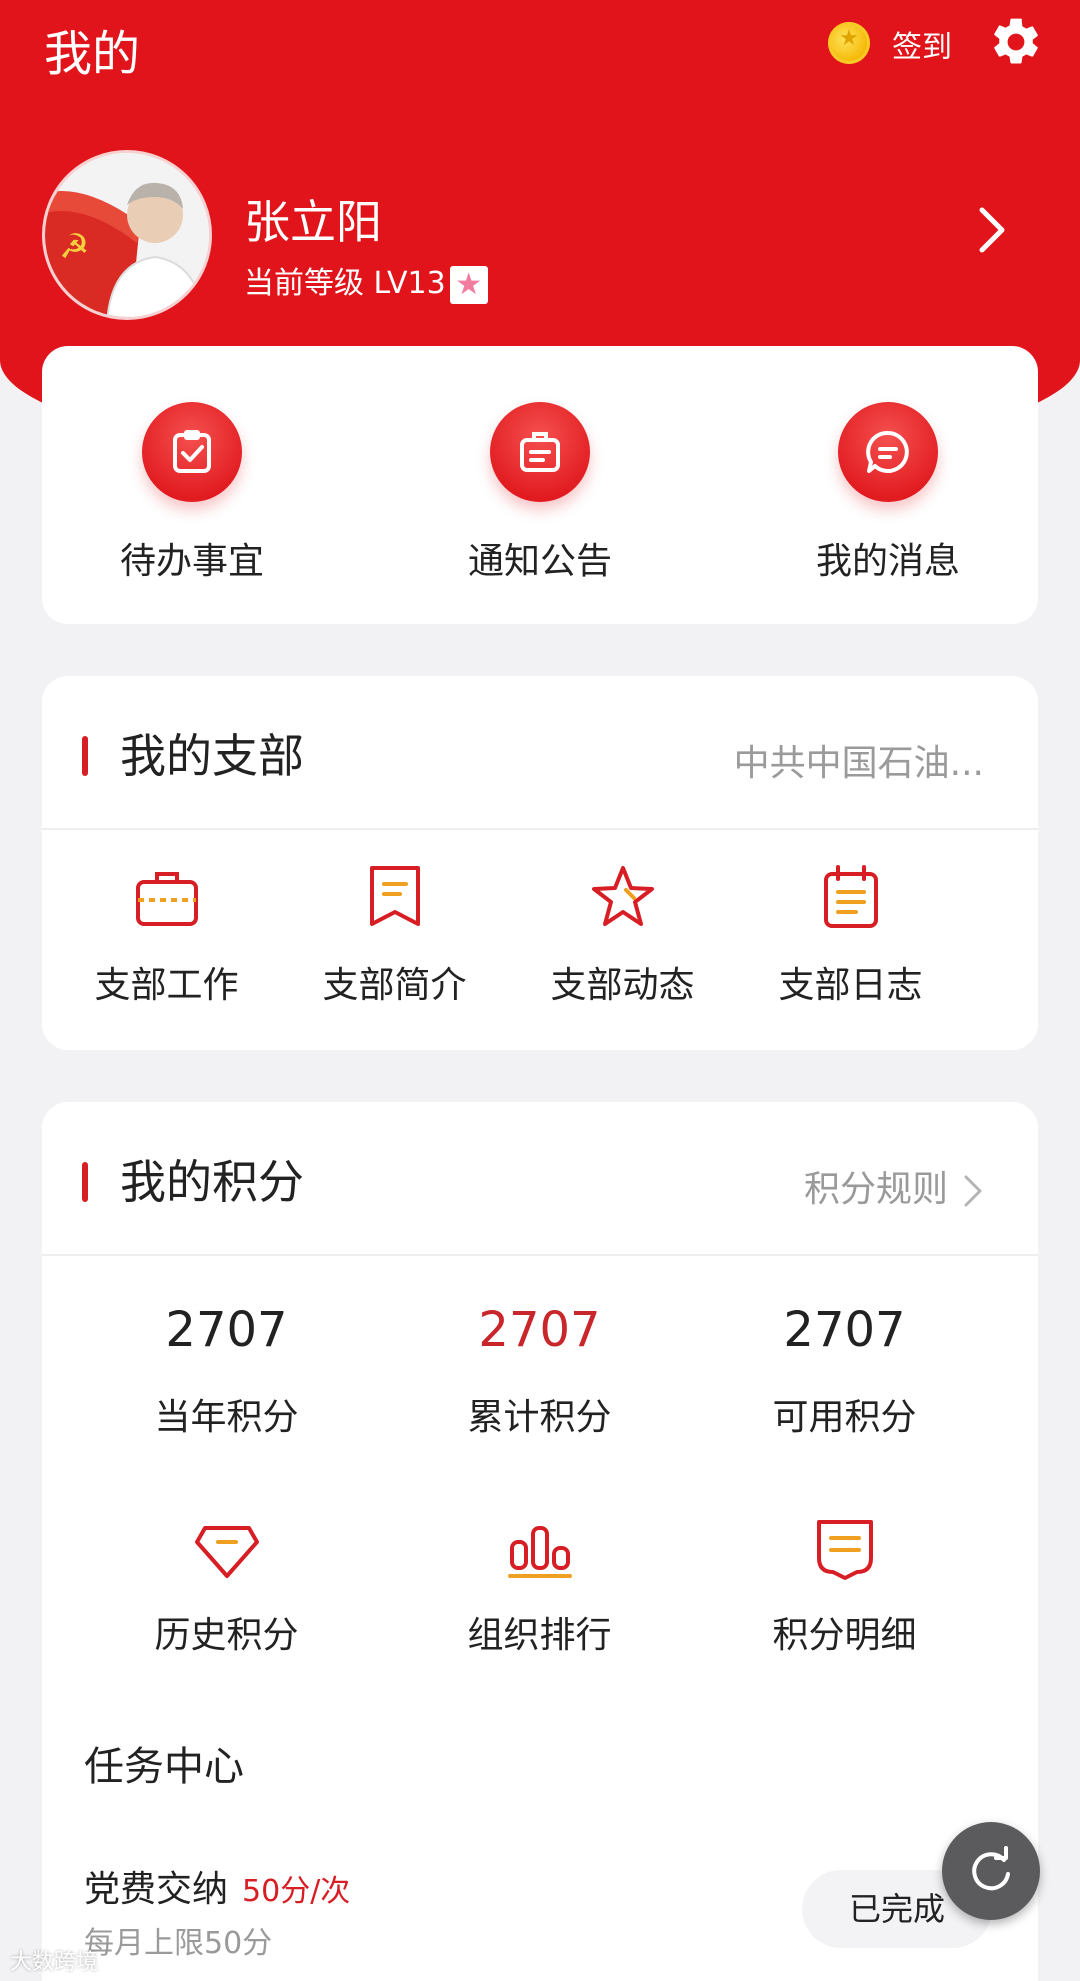  What do you see at coordinates (345, 283) in the screenshot?
I see `level-text: 当前等级 LV13` at bounding box center [345, 283].